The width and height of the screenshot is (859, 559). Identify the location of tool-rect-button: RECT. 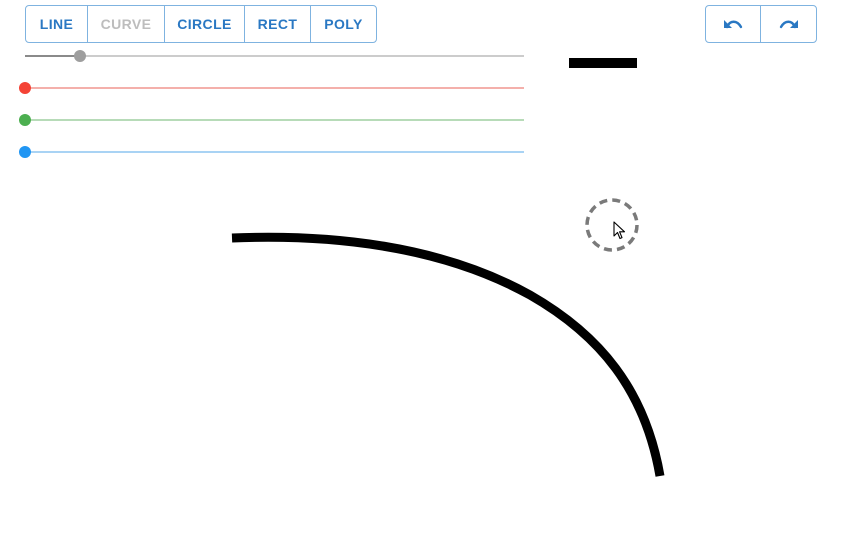
(278, 24).